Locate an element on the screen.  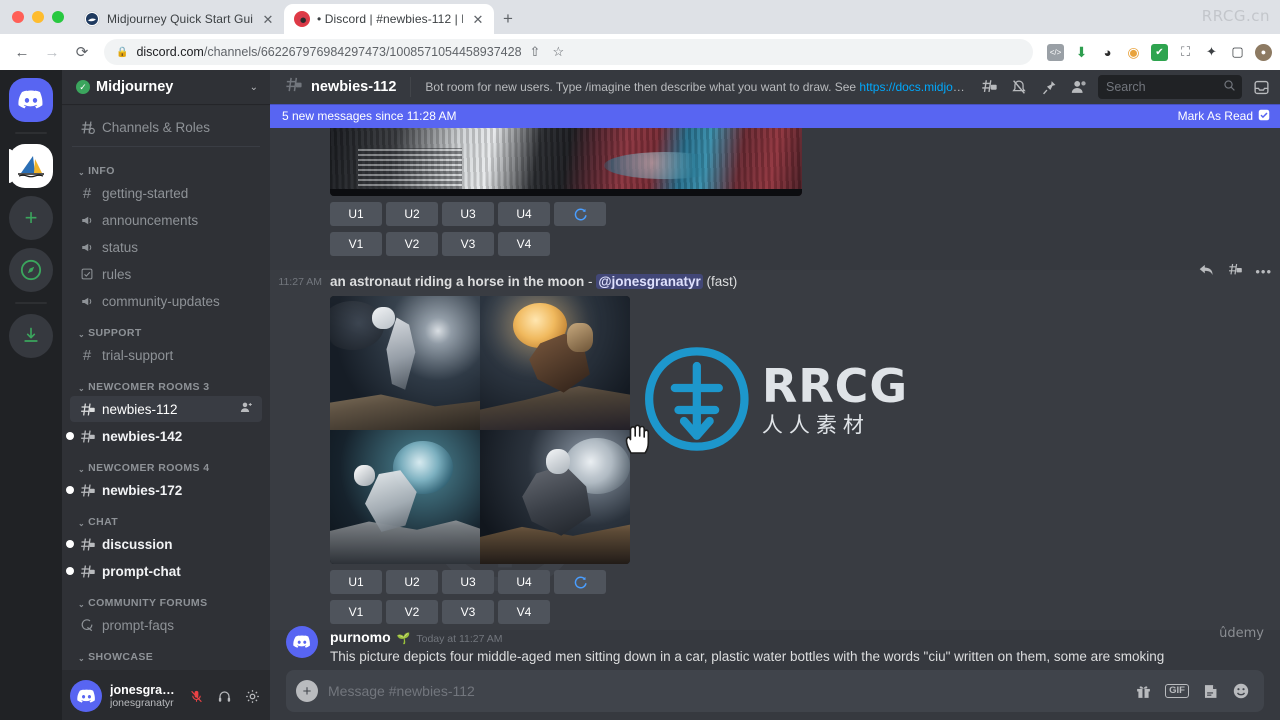
server-icon-midjourney is located at coordinates (31, 166).